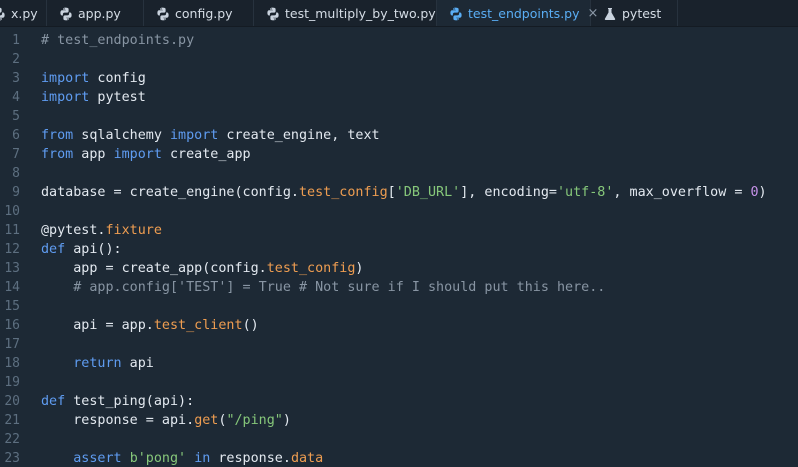  Describe the element at coordinates (16, 40) in the screenshot. I see `line-number: 1` at that location.